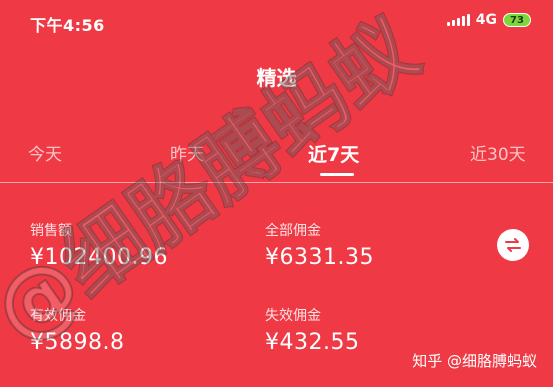 The width and height of the screenshot is (553, 387). Describe the element at coordinates (187, 152) in the screenshot. I see `tab-yesterday: 昨天` at that location.